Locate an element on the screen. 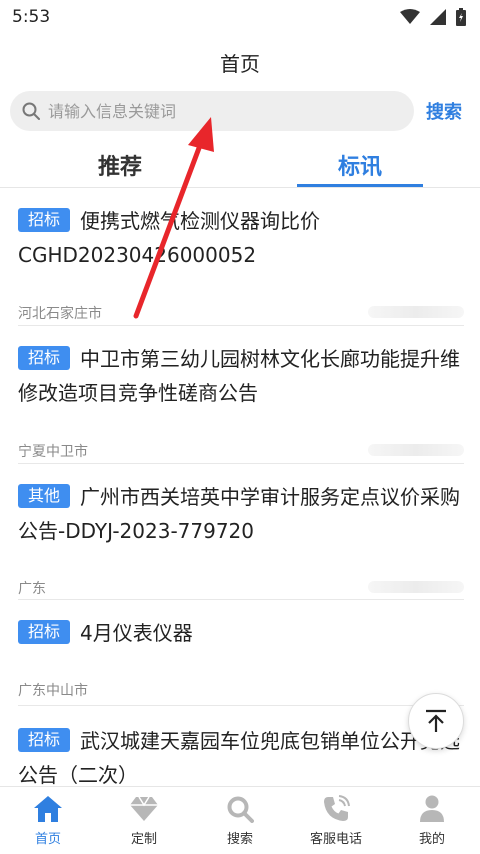 This screenshot has height=854, width=480. item-title-text: 中卫市第三幼儿园树林文化长廊功能提升维修改造项目竞争性磋商公告 is located at coordinates (239, 376).